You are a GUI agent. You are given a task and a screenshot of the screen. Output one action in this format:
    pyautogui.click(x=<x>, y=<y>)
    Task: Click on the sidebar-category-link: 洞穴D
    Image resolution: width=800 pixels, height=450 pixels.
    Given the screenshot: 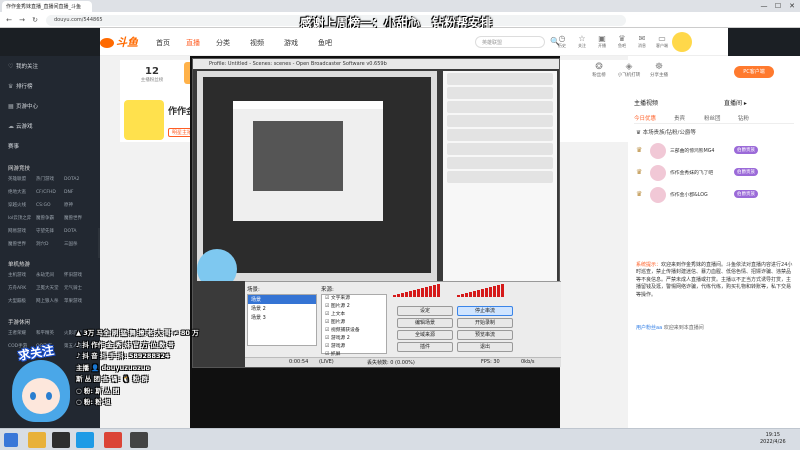 What is the action you would take?
    pyautogui.click(x=50, y=244)
    